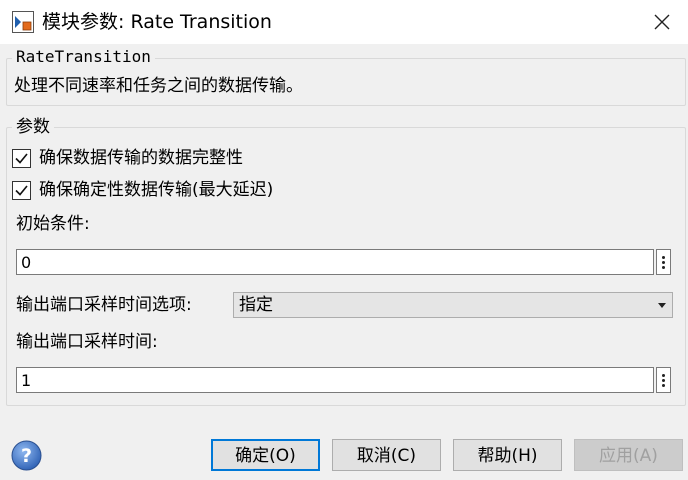 This screenshot has width=688, height=480. What do you see at coordinates (83, 57) in the screenshot?
I see `block-name-legend: RateTransition` at bounding box center [83, 57].